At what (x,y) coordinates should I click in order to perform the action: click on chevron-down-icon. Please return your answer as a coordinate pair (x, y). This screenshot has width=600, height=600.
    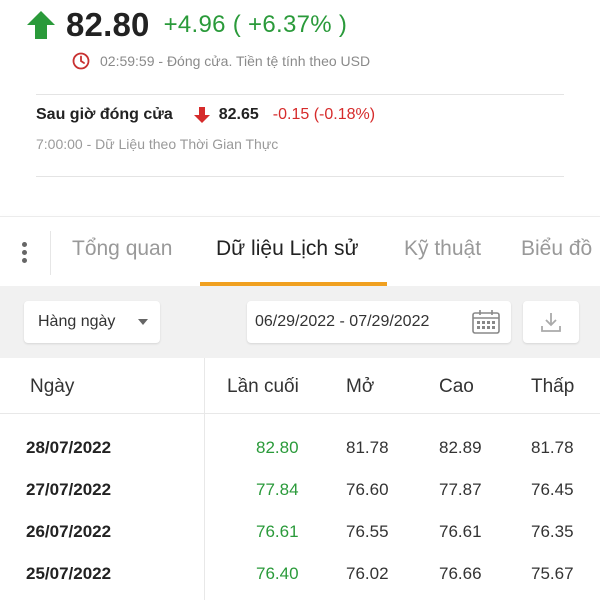
    Looking at the image, I should click on (143, 322).